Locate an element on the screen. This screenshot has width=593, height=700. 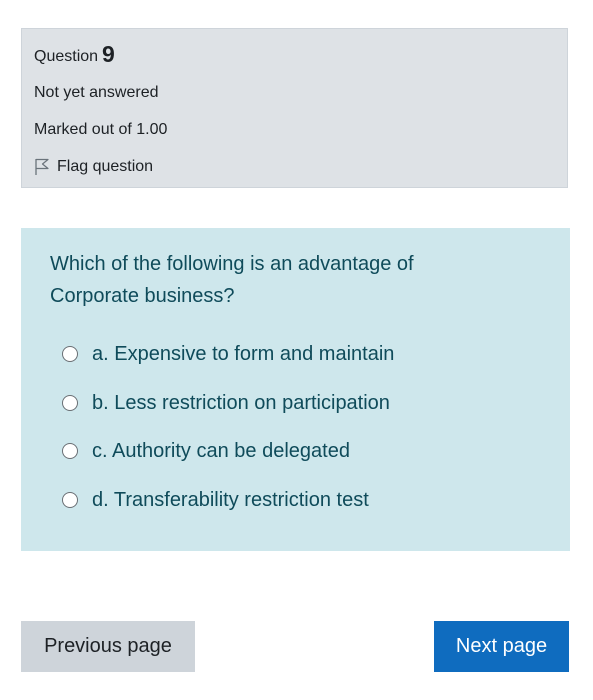
previous-page-button: Previous page is located at coordinates (108, 646).